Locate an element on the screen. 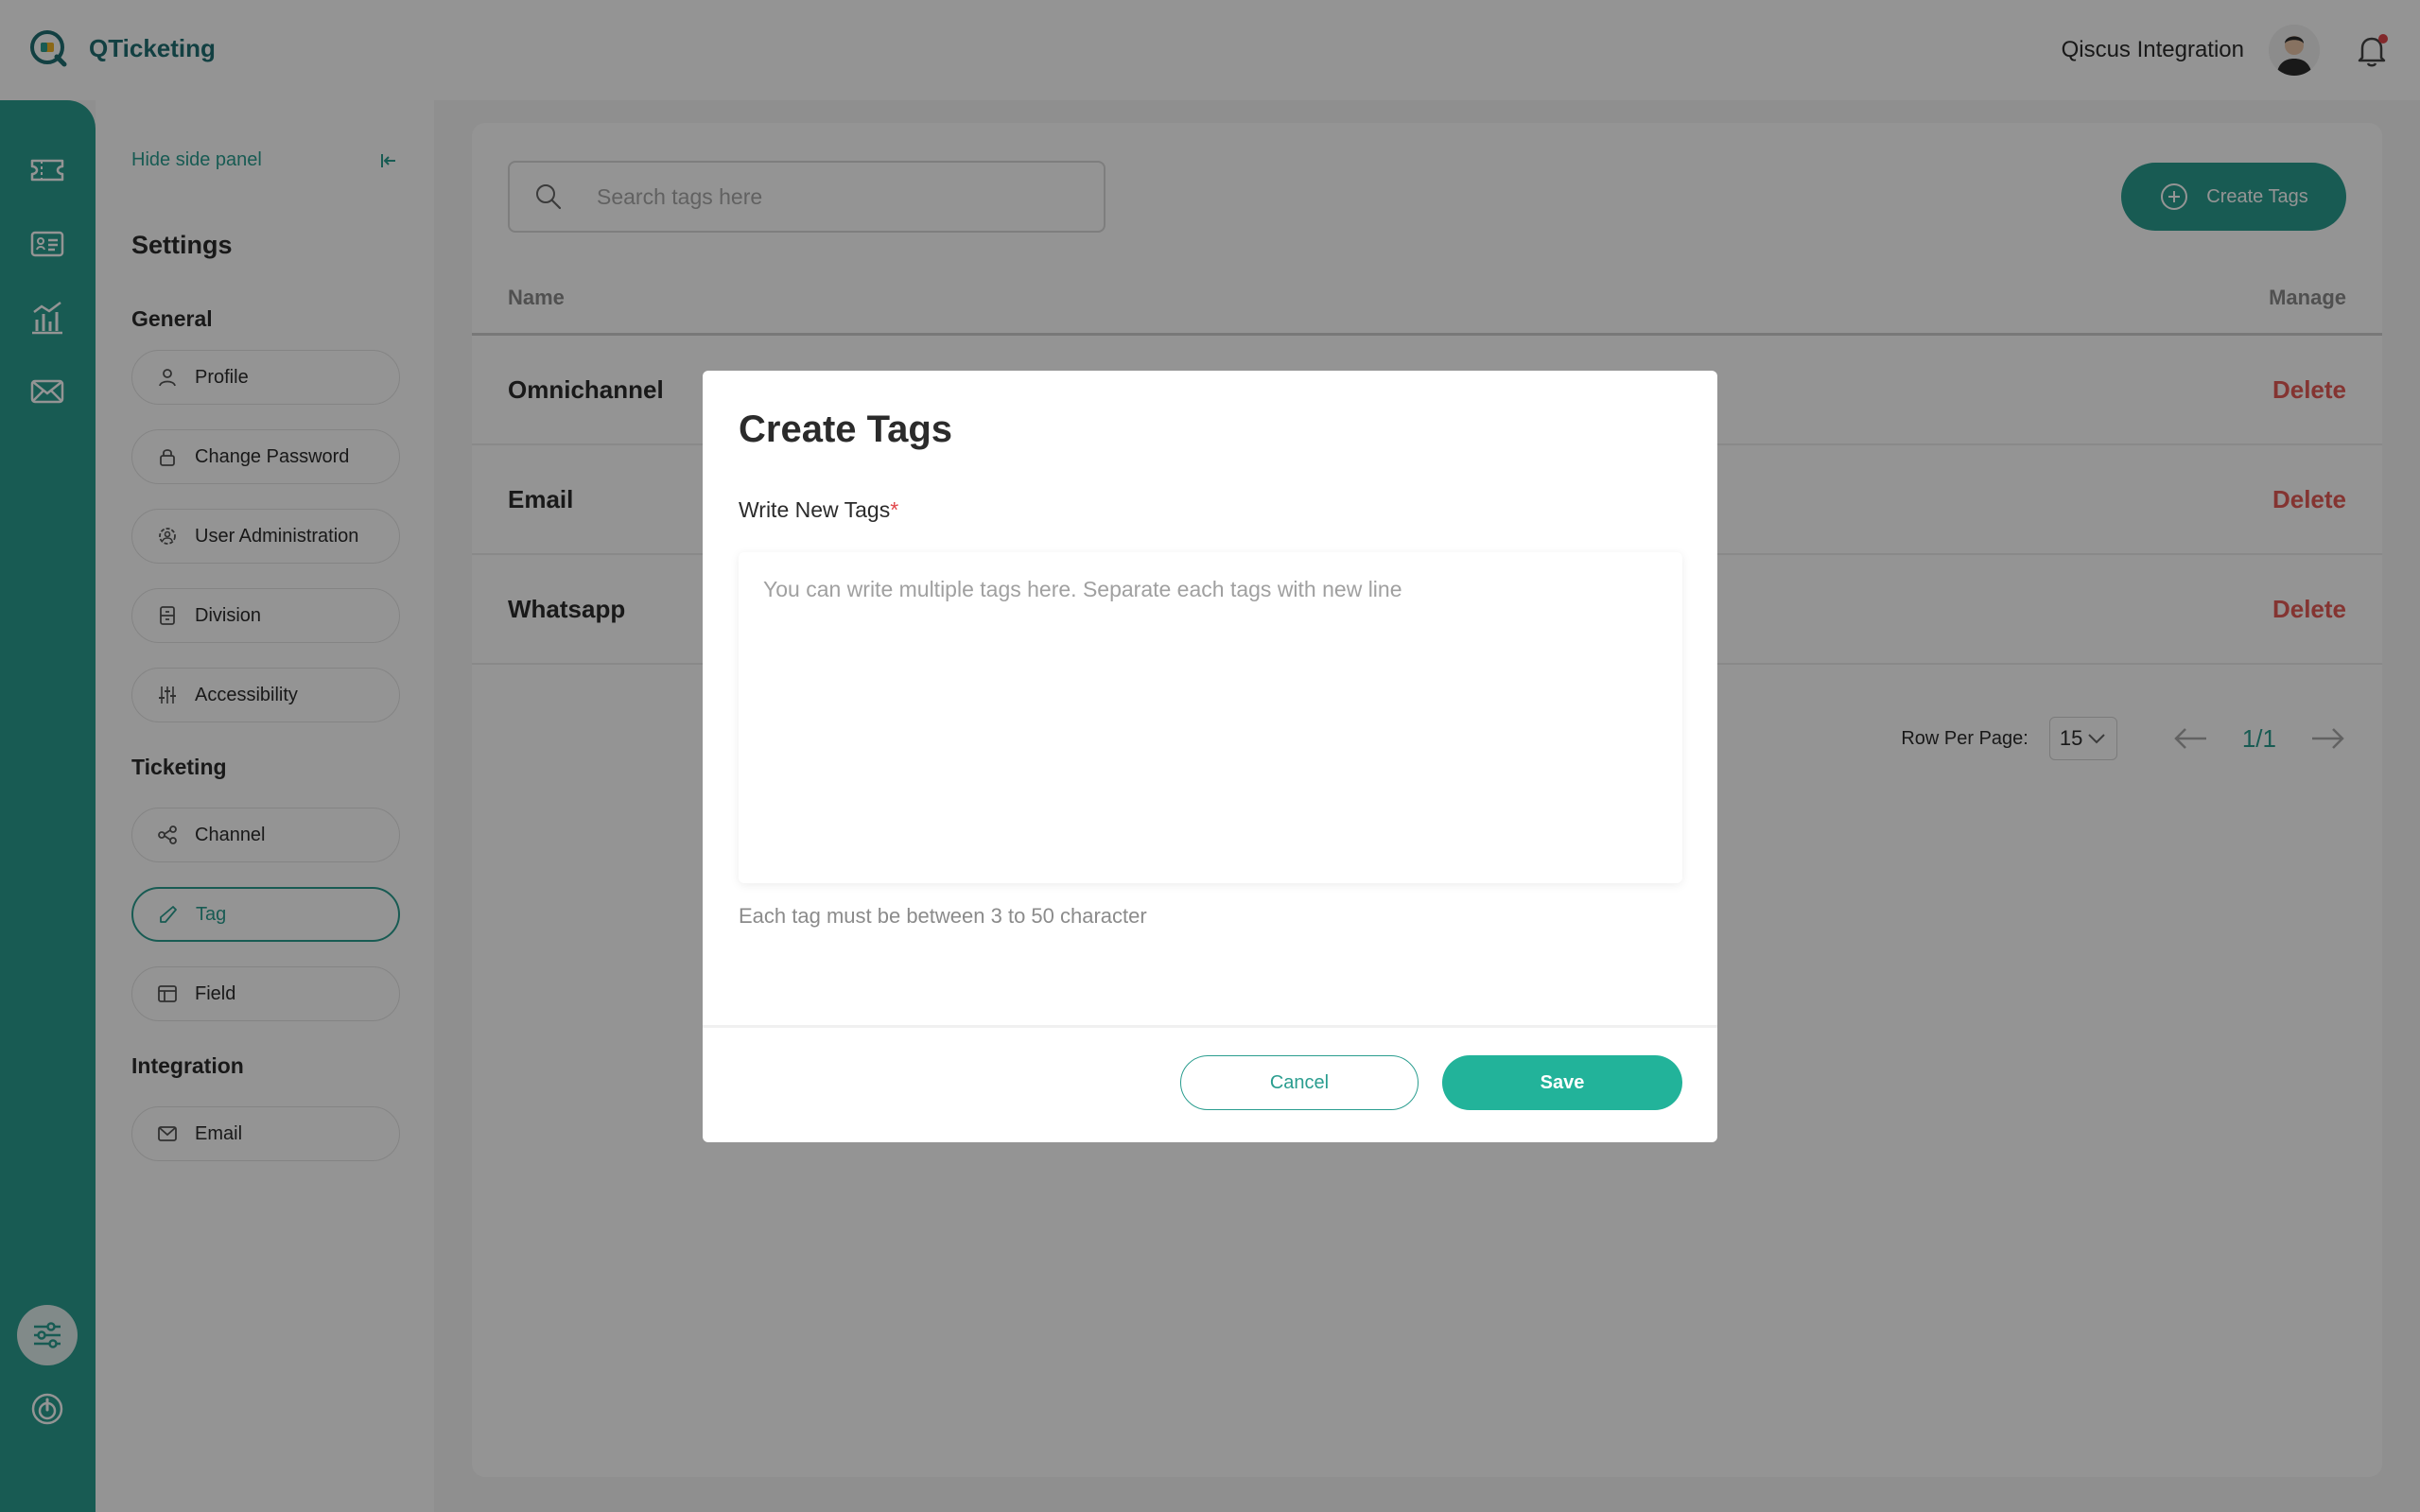 This screenshot has height=1512, width=2420. save-button: Save is located at coordinates (1562, 1082).